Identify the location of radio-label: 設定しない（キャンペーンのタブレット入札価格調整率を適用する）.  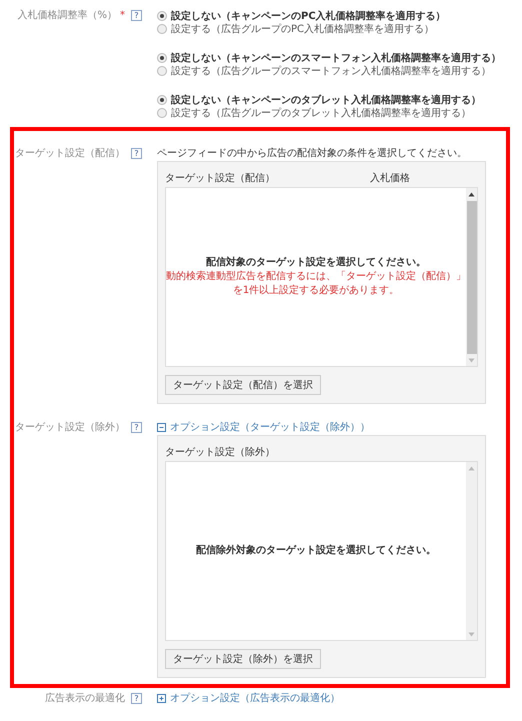
(326, 99).